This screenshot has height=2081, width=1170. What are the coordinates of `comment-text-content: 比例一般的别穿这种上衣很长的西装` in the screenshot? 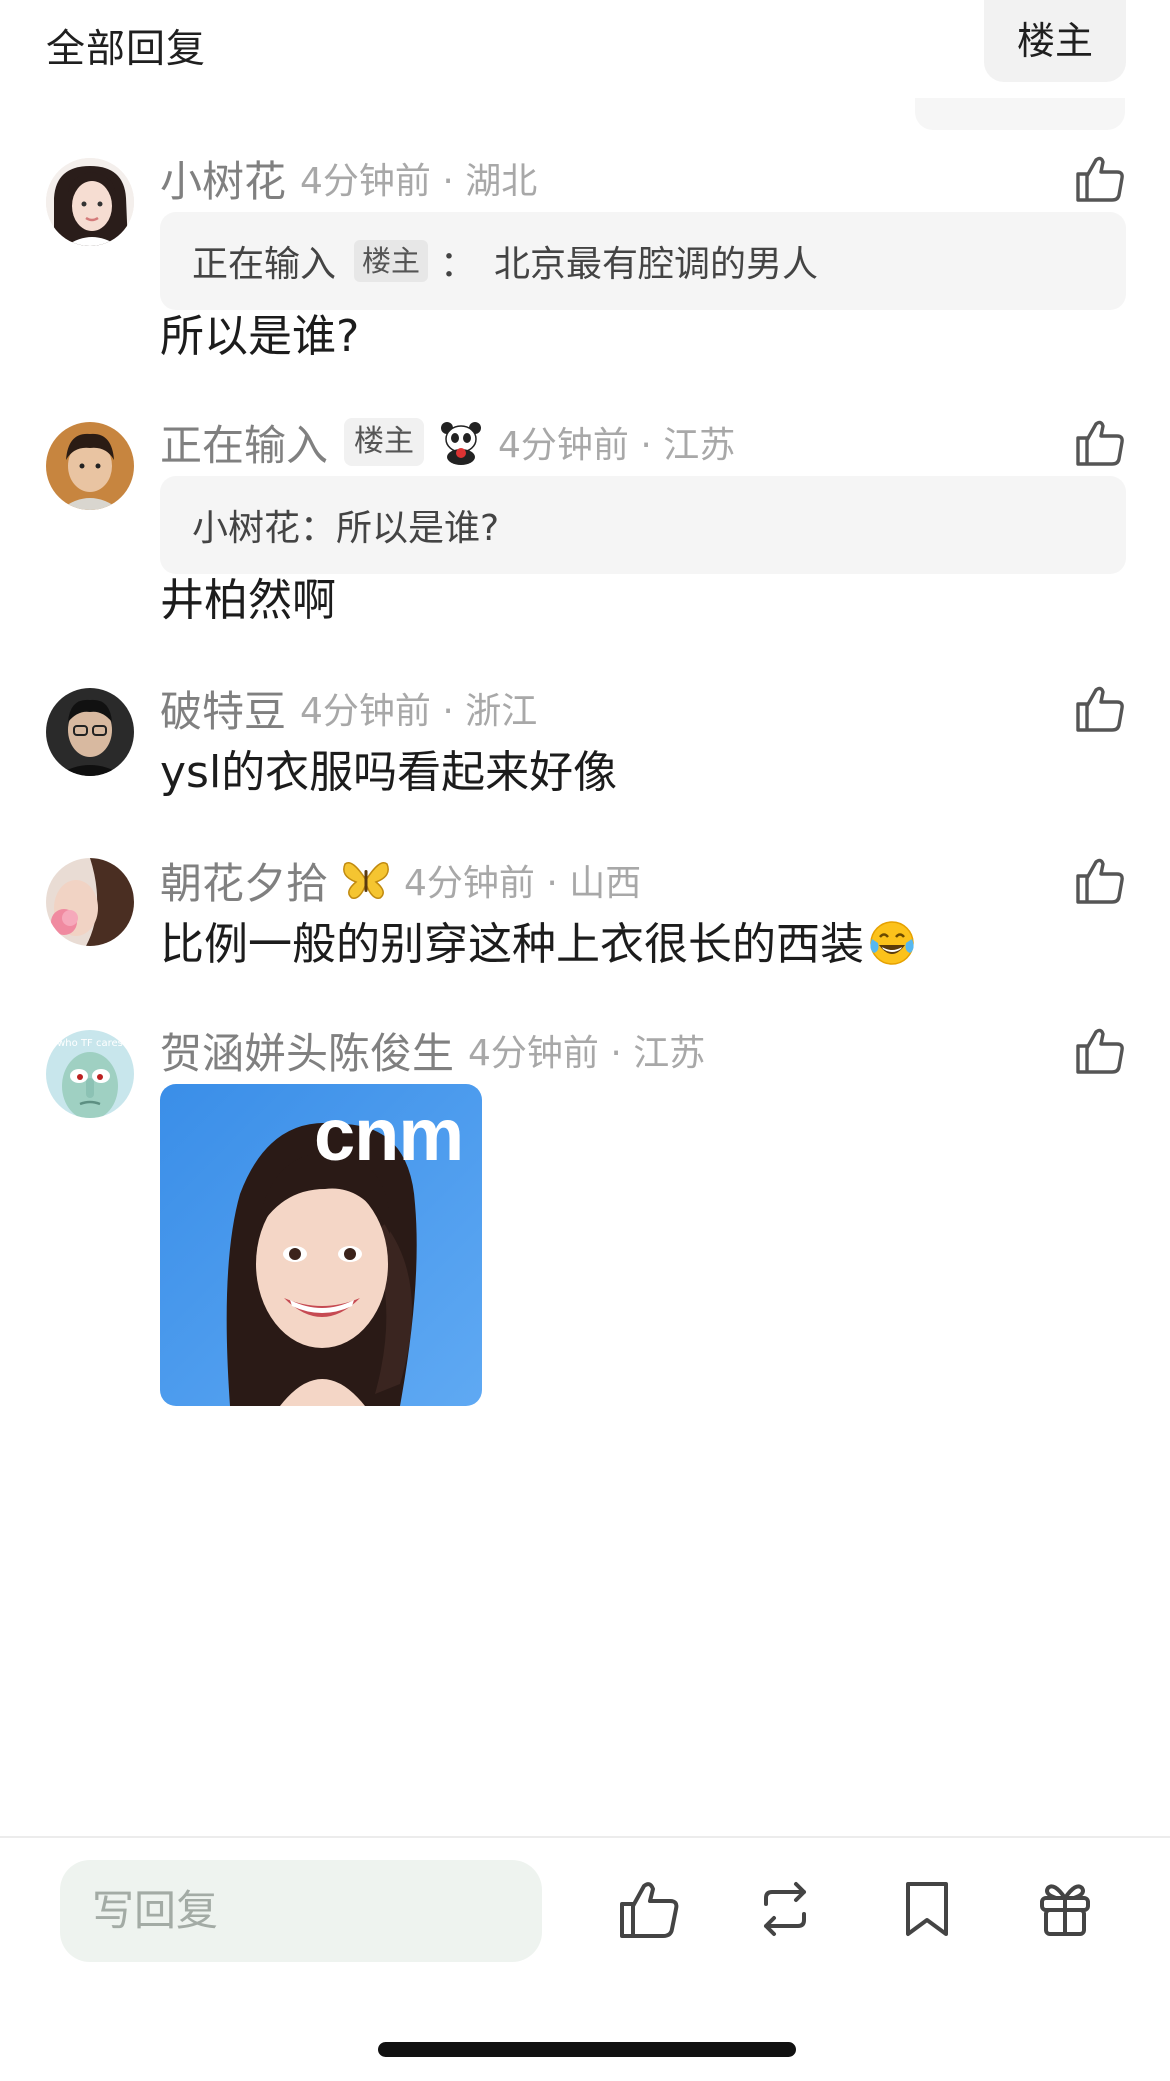 It's located at (512, 944).